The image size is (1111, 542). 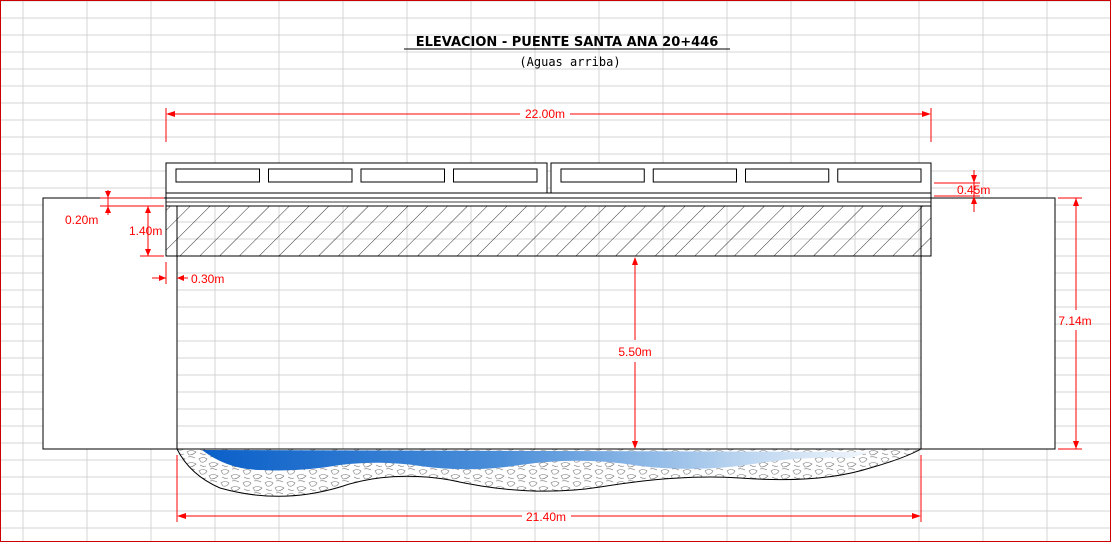 I want to click on dim-abutment-height-label: 7.14m, so click(x=1074, y=321).